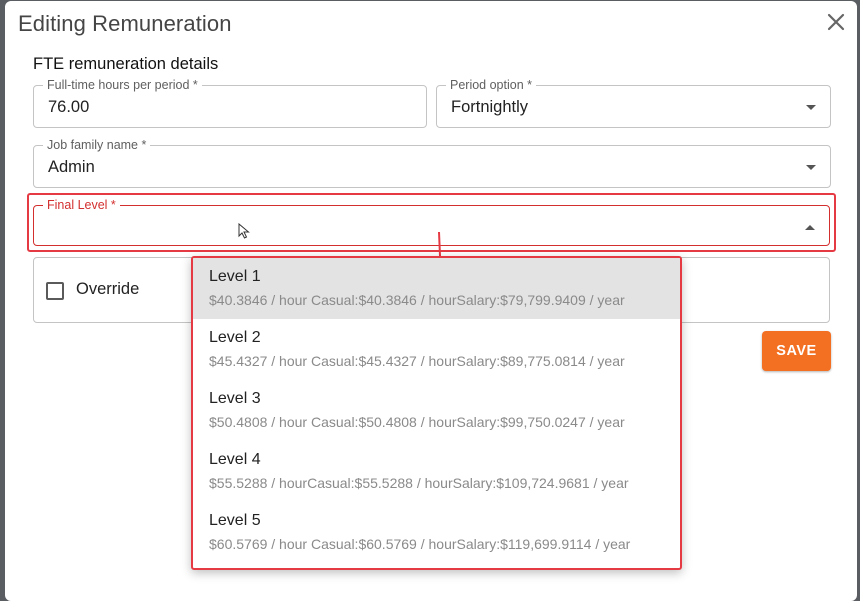  I want to click on level-option-name: Level 1, so click(235, 276).